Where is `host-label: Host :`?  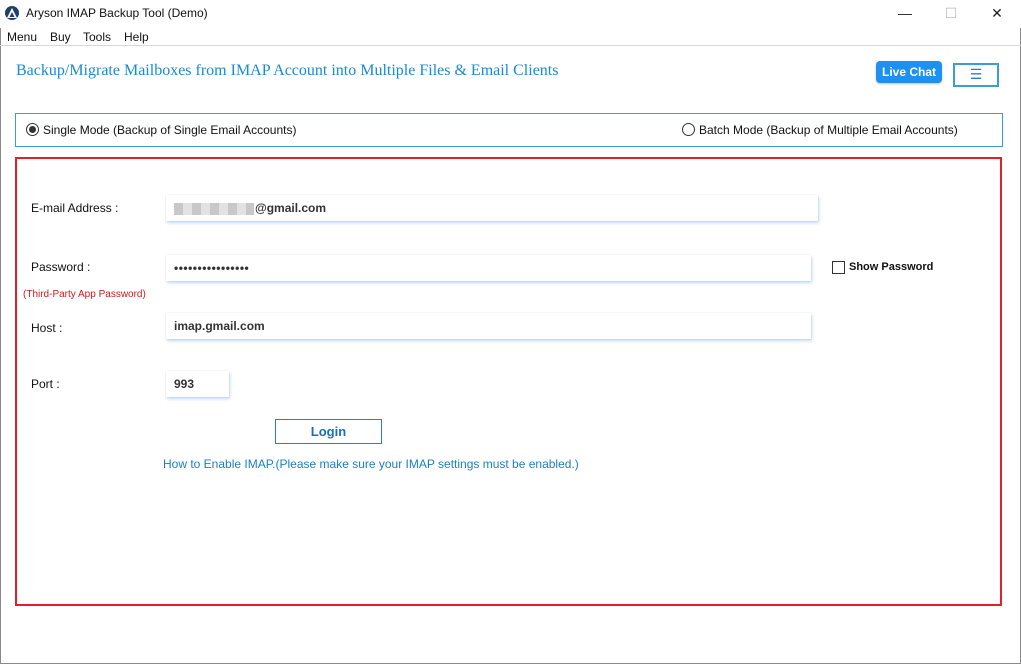 host-label: Host : is located at coordinates (47, 328).